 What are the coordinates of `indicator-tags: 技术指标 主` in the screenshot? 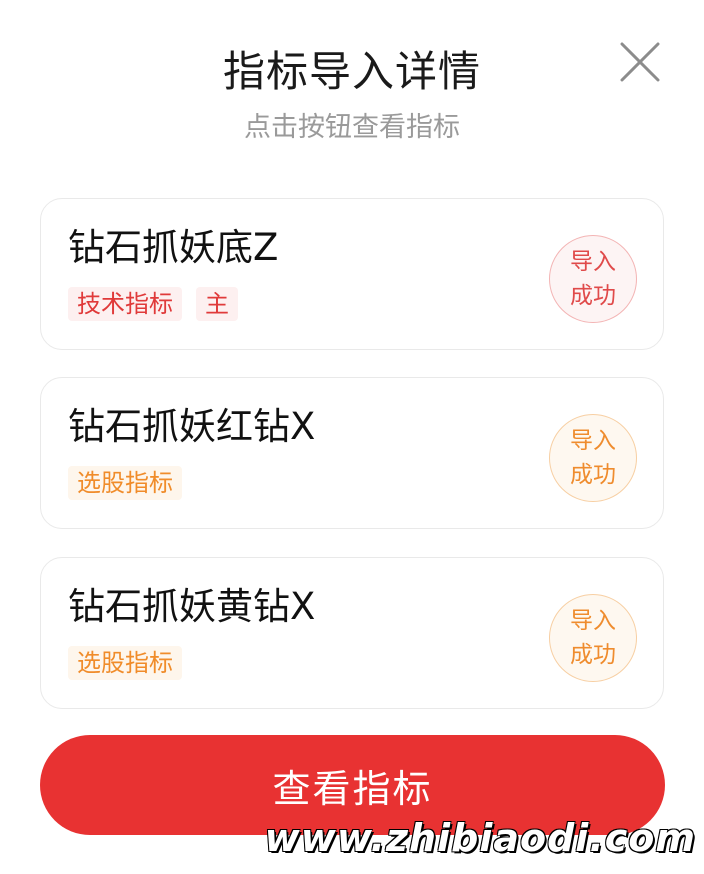 It's located at (153, 304).